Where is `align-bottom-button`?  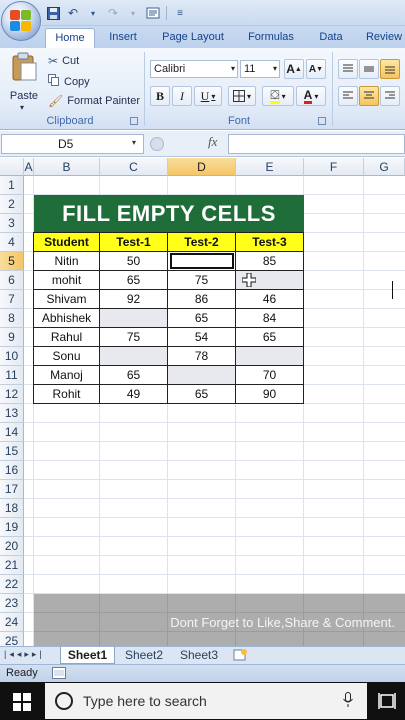
align-bottom-button is located at coordinates (390, 69).